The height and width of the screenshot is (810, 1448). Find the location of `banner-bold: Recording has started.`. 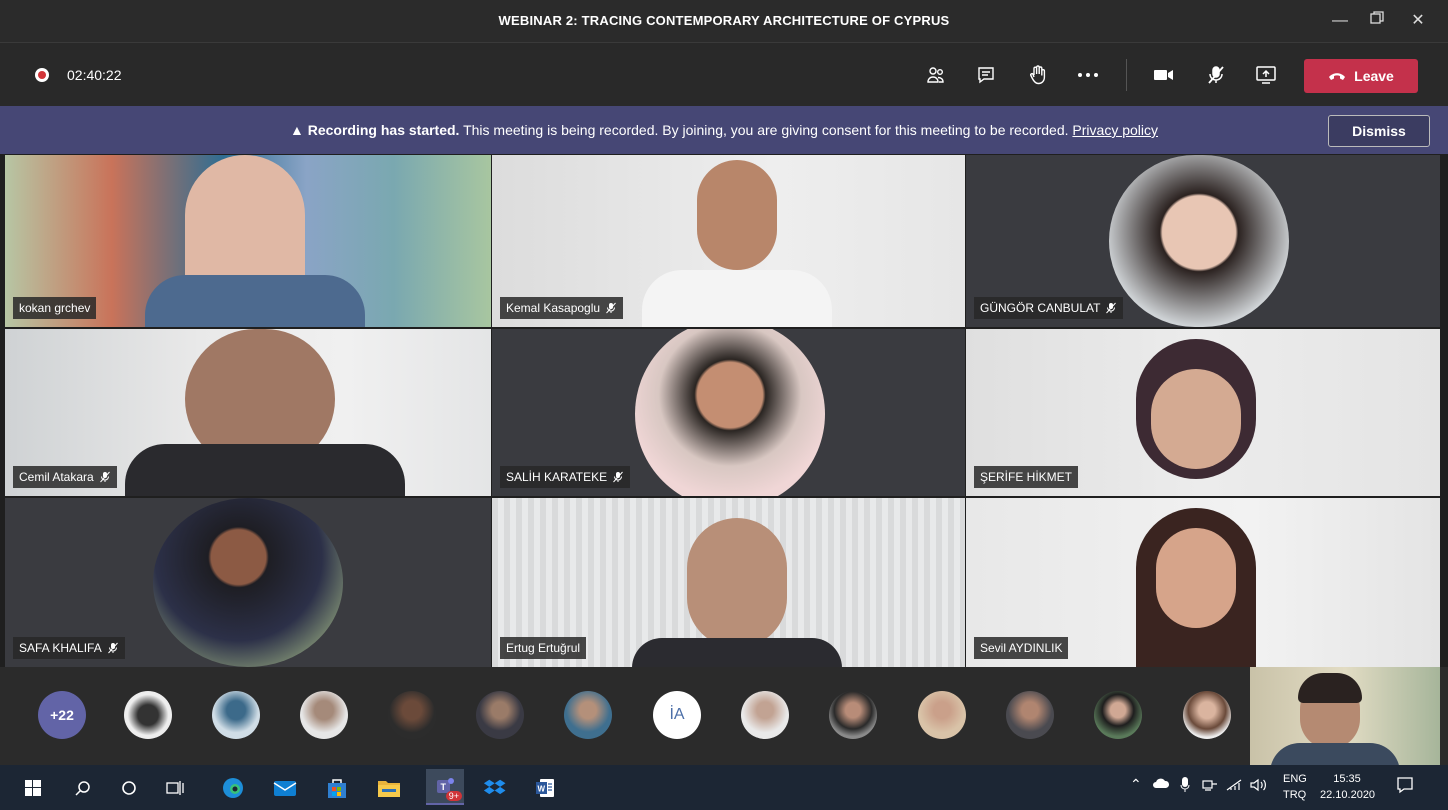

banner-bold: Recording has started. is located at coordinates (383, 130).